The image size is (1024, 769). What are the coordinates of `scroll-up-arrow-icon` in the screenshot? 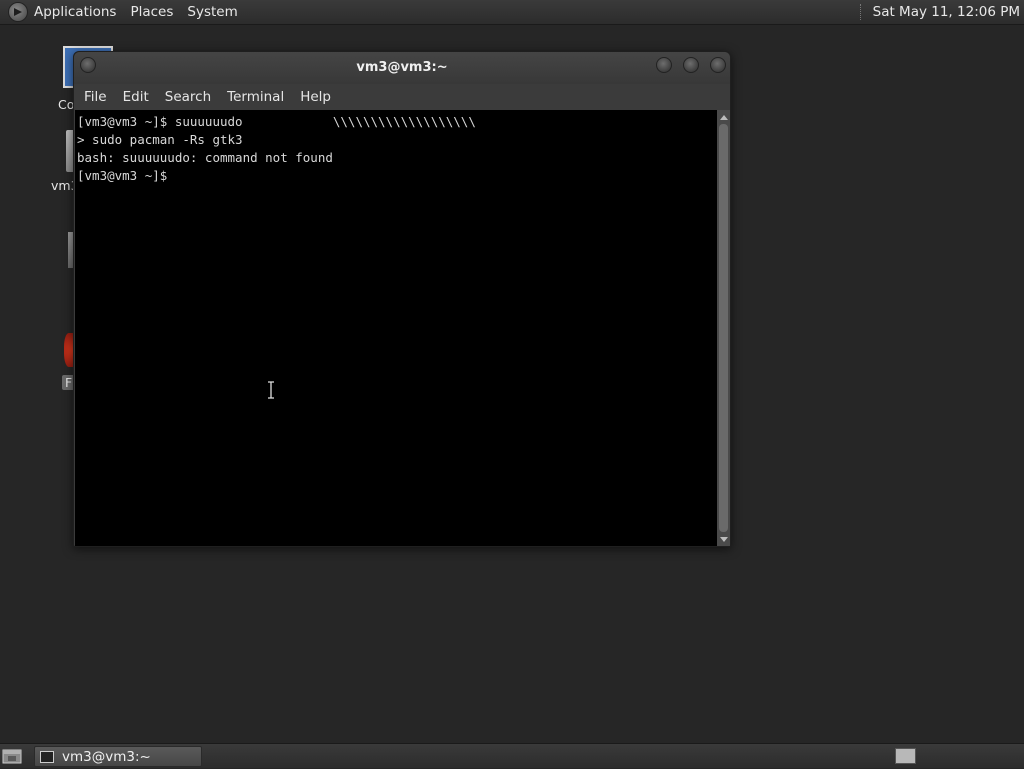 It's located at (723, 116).